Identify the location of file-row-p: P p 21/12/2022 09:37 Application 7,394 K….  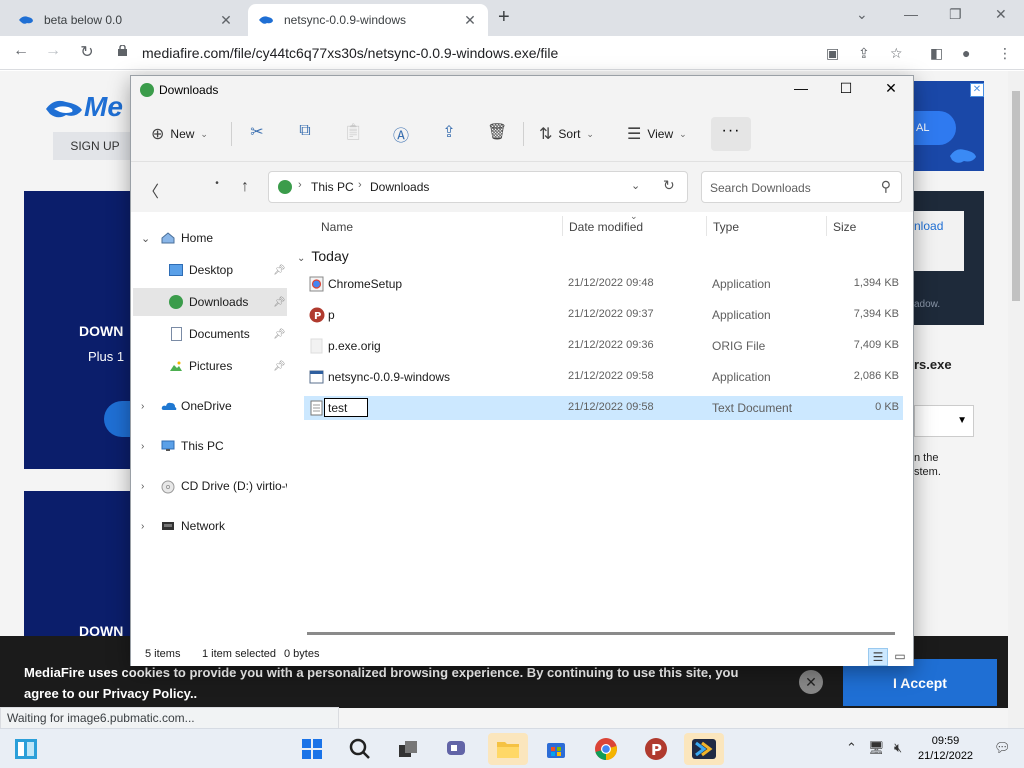
(603, 315).